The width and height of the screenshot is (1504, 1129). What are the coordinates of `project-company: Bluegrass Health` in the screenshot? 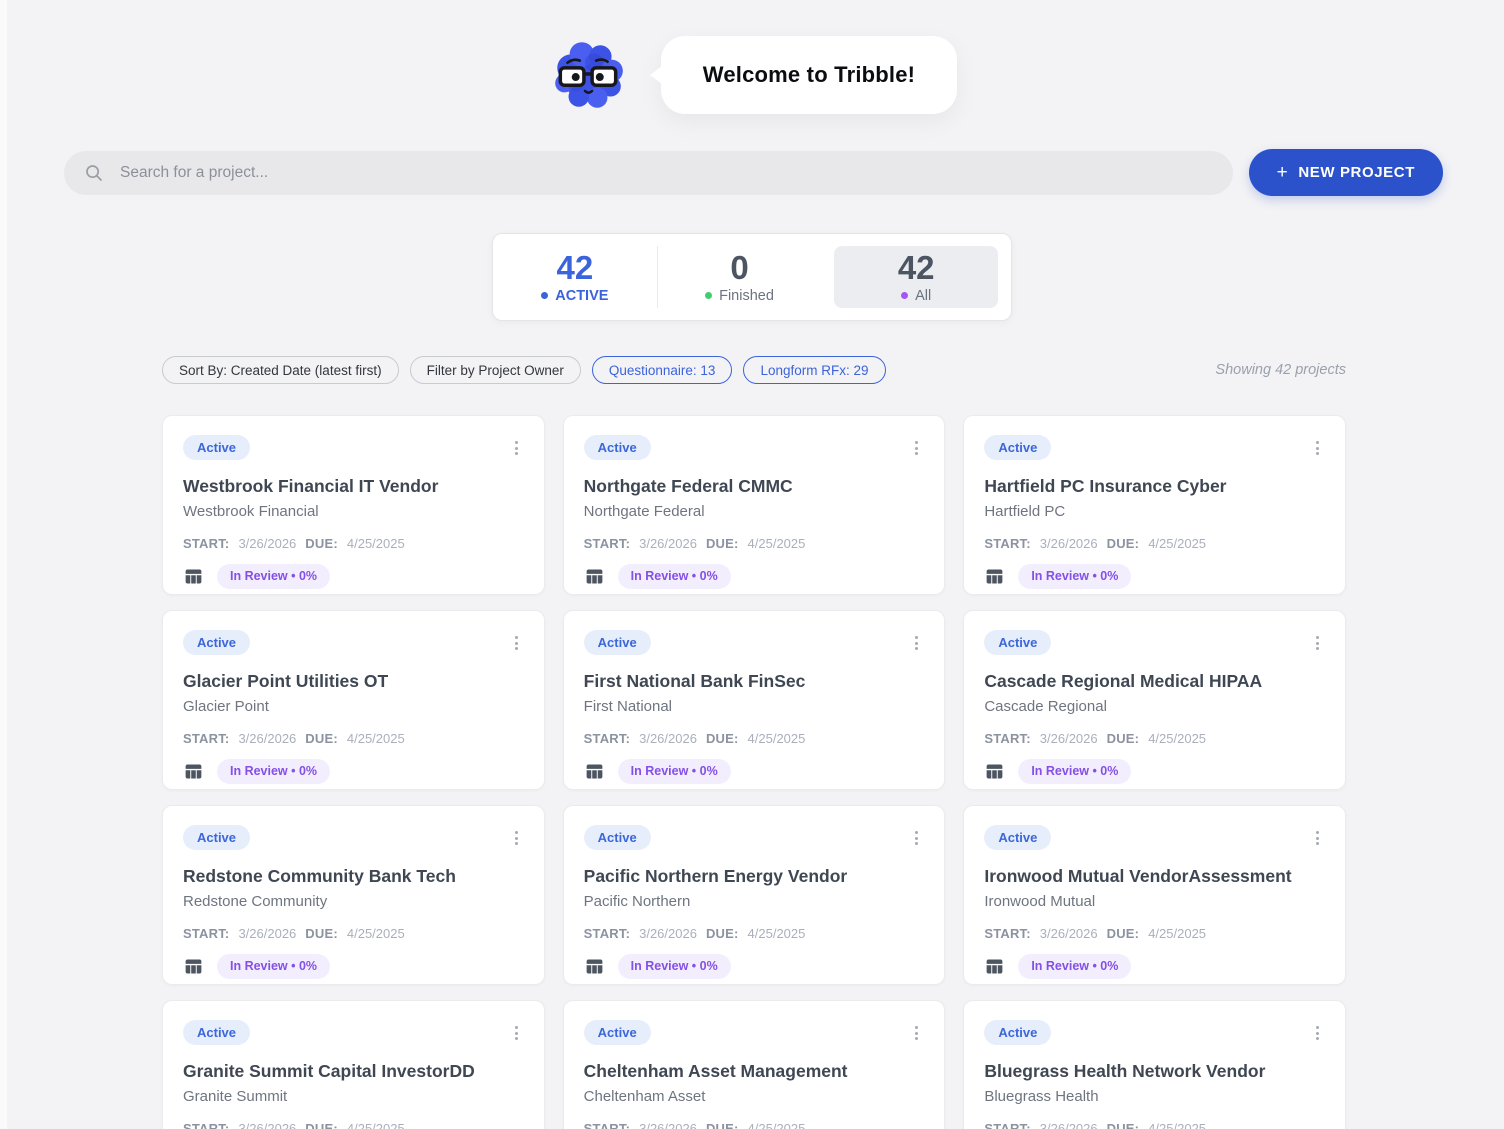 It's located at (1041, 1096).